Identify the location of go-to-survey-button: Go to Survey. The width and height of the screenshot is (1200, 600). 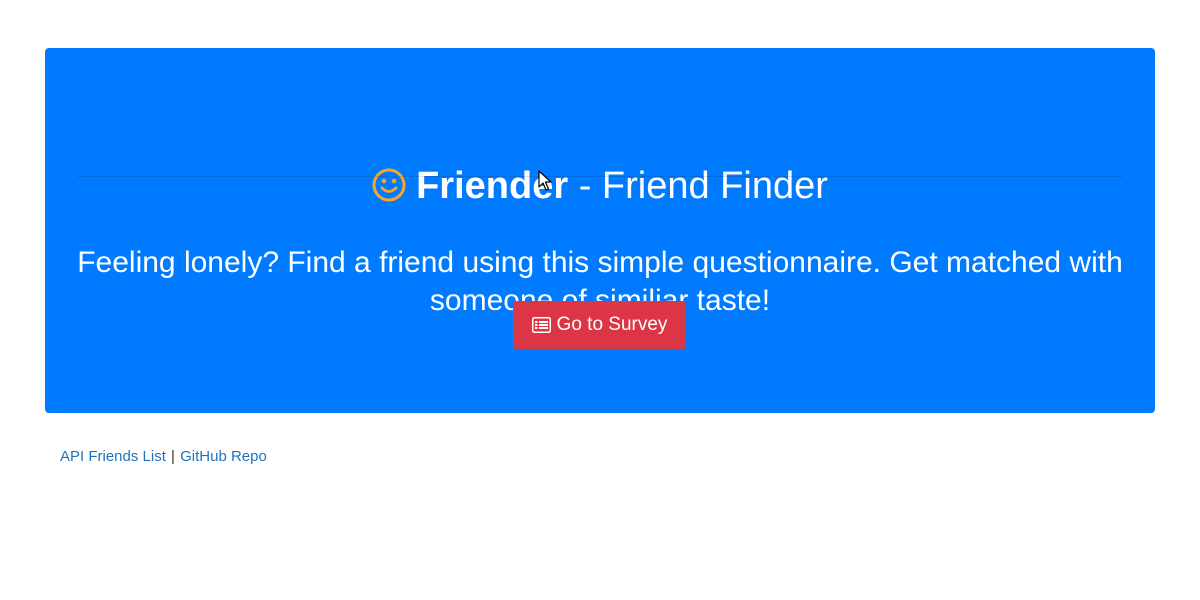
(599, 325).